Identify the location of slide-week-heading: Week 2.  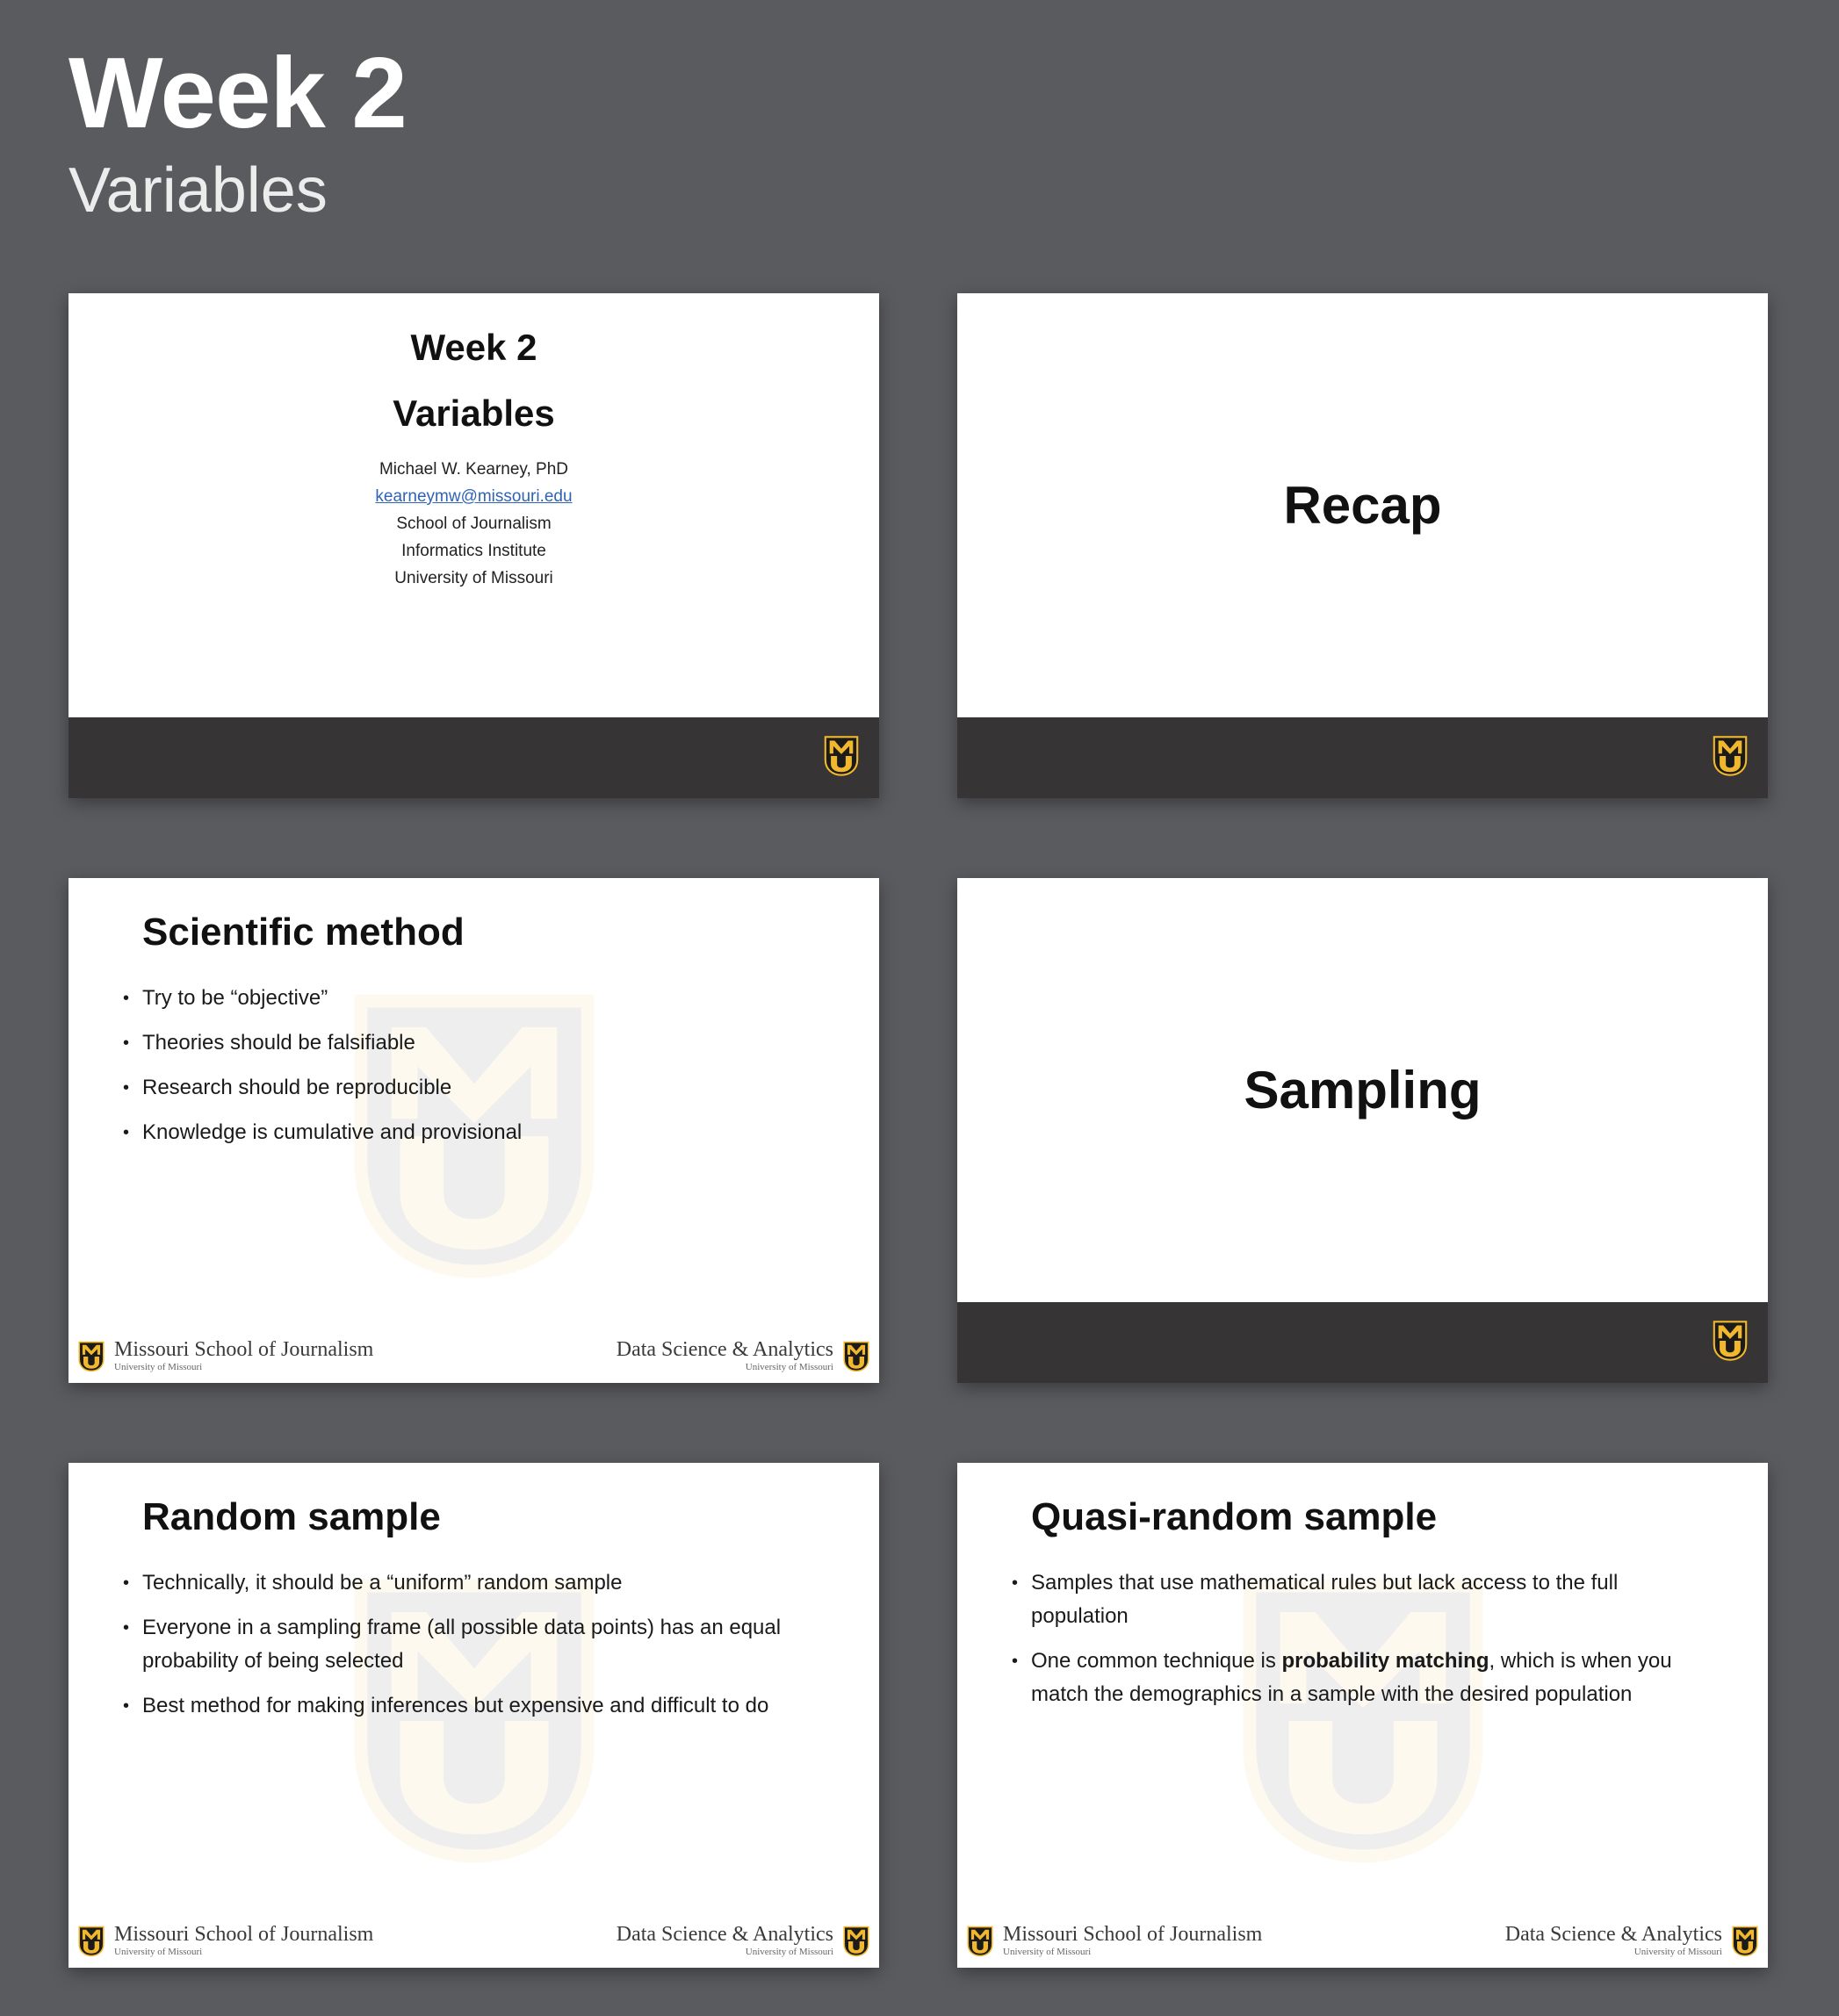
(474, 347).